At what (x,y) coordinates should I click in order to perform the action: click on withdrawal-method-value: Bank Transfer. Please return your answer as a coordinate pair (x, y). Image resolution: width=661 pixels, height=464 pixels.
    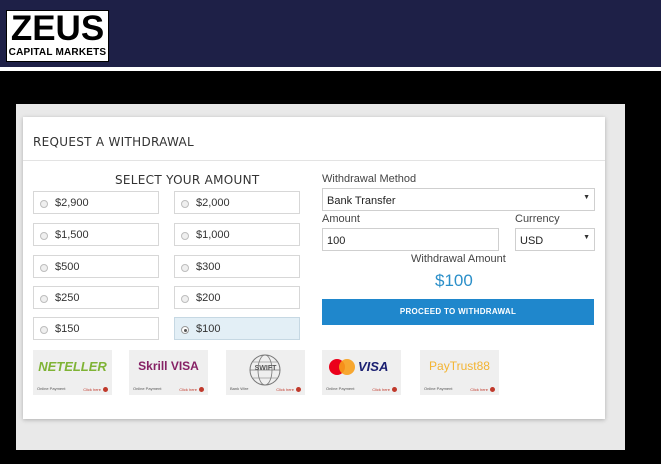
    Looking at the image, I should click on (361, 201).